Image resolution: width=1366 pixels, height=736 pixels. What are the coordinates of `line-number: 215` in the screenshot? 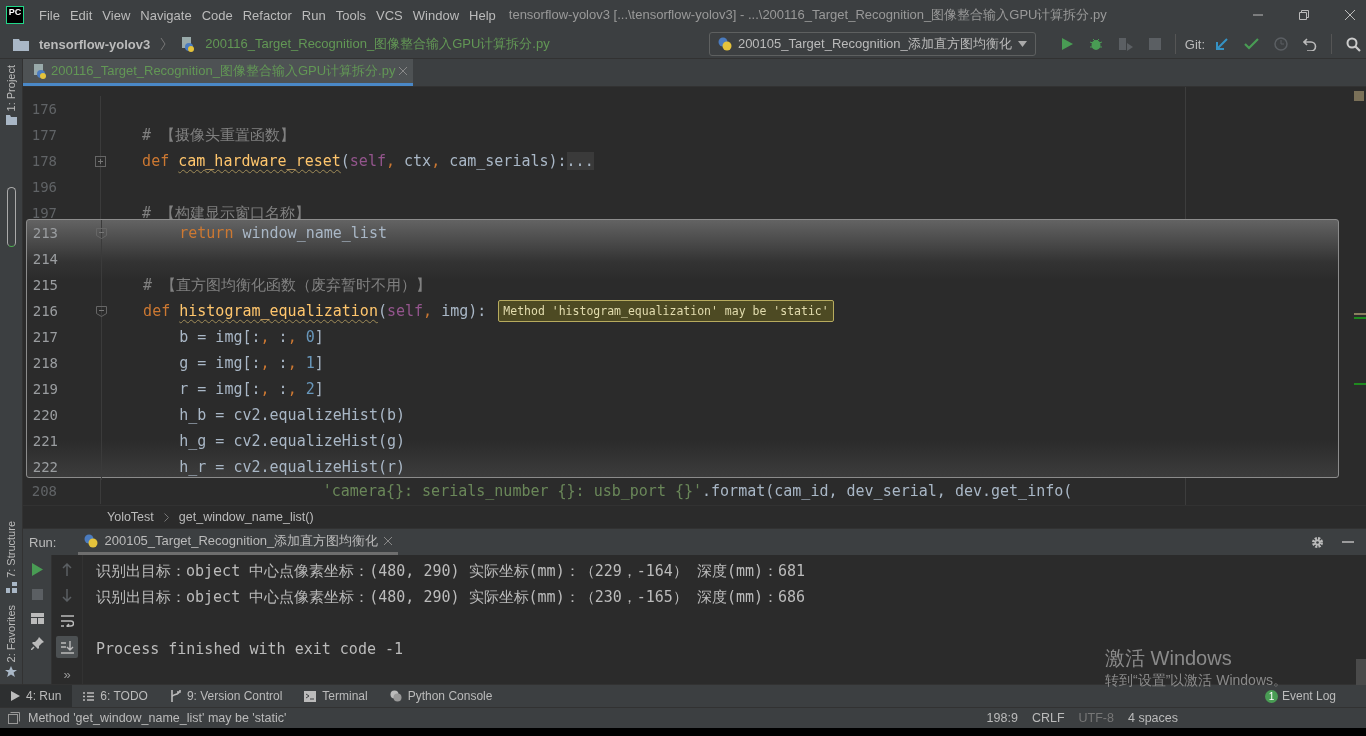 It's located at (44, 285).